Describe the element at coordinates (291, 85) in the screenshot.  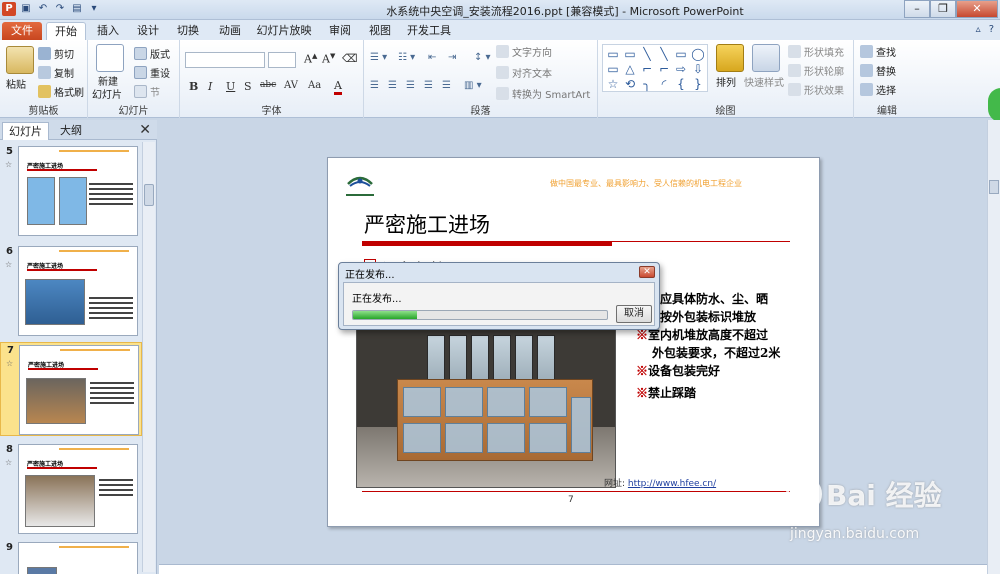
I see `char-spacing-button: AV` at that location.